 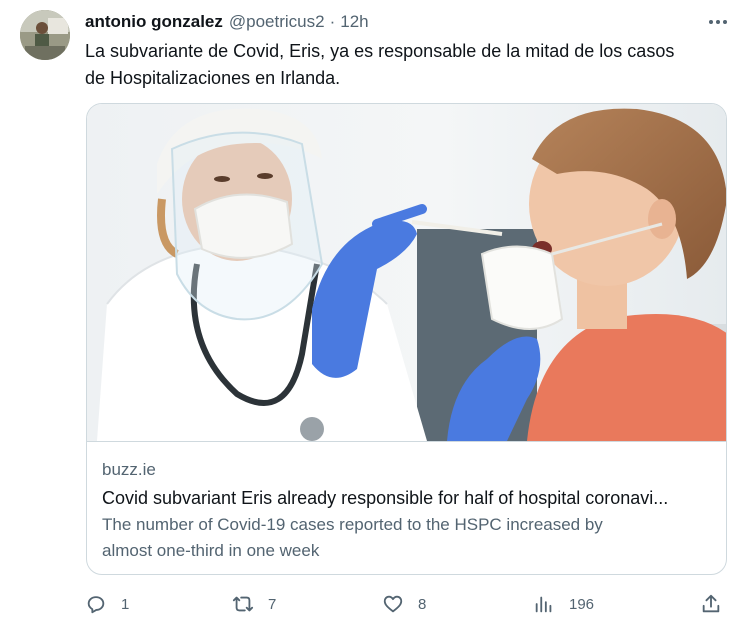 I want to click on share-icon, so click(x=711, y=603).